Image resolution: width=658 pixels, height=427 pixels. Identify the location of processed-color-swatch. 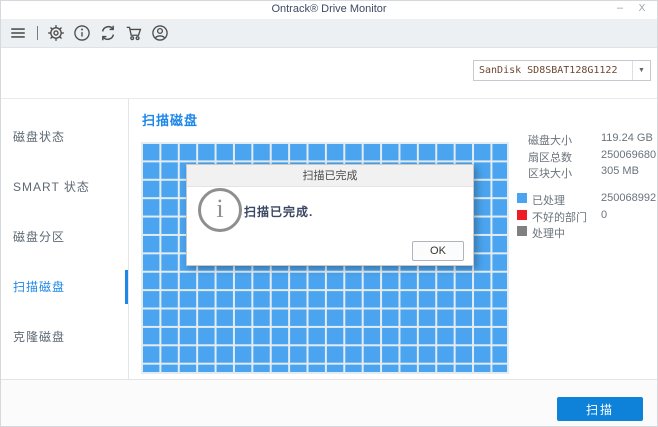
(522, 198).